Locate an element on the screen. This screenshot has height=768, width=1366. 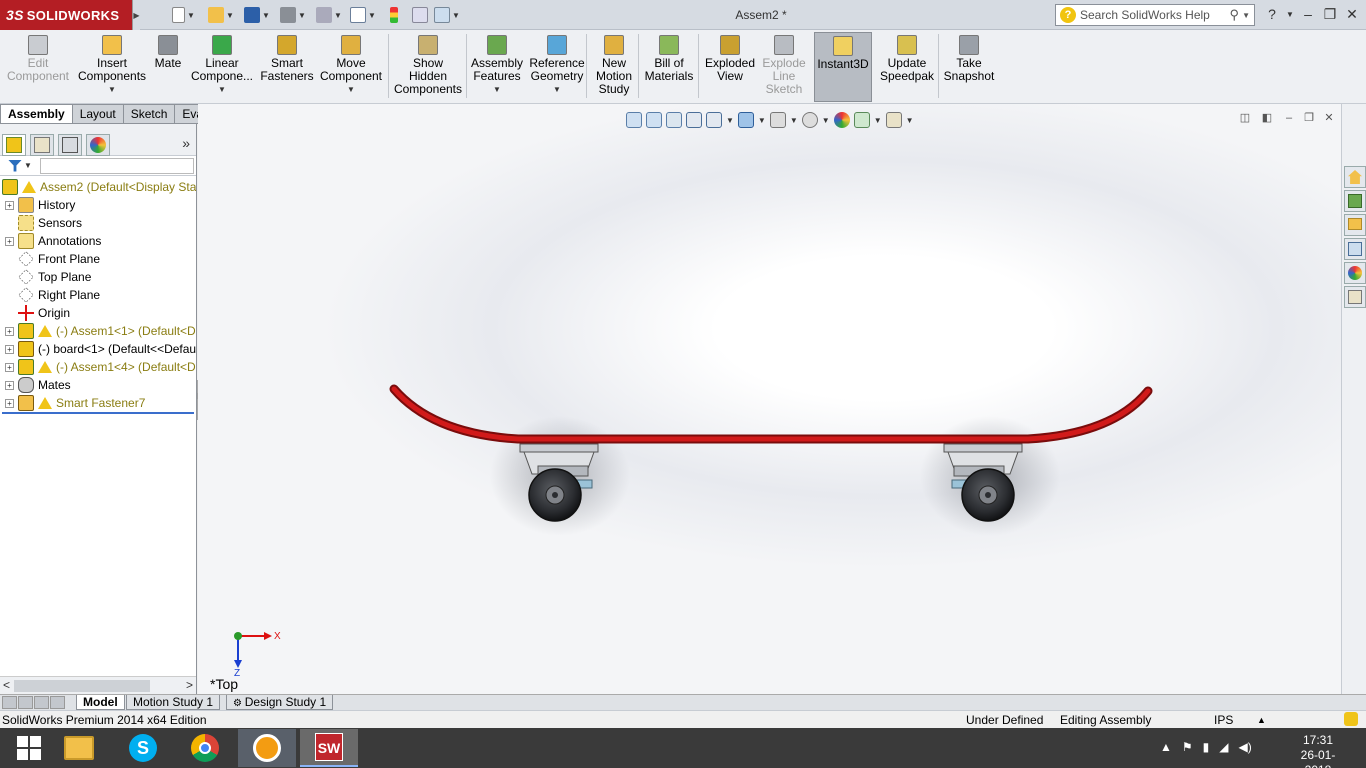
close-button: ✕ is located at coordinates (1352, 14).